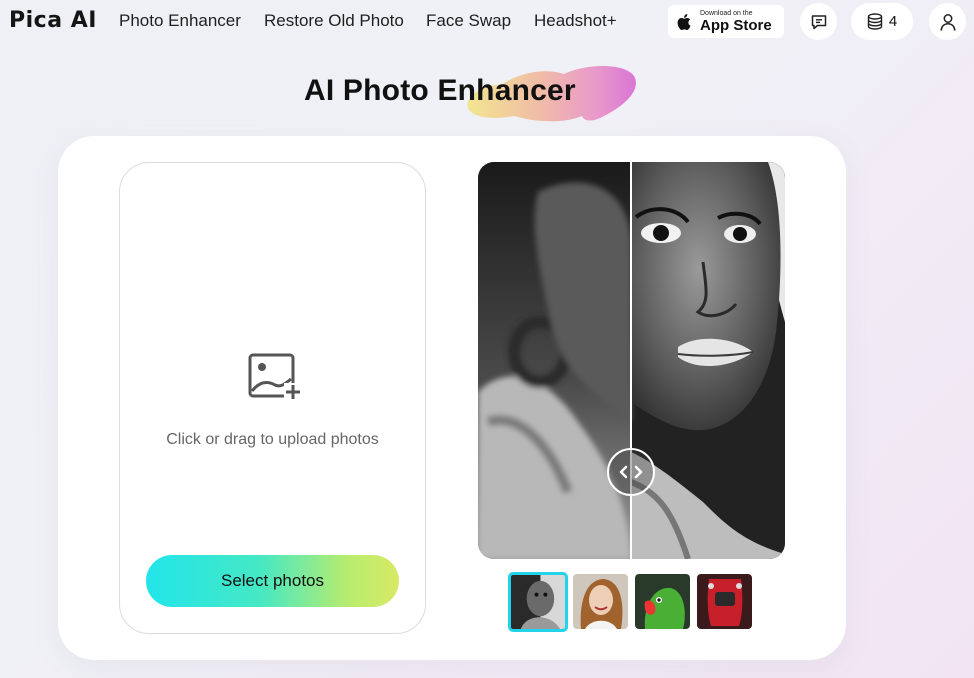  I want to click on hero-title-area: AI Photo Enhancer, so click(474, 94).